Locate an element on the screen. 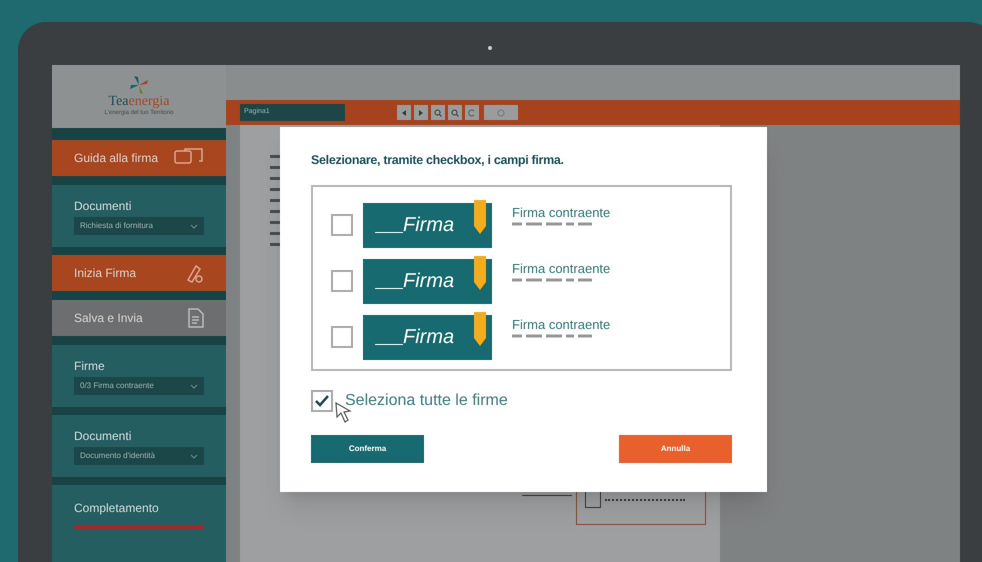  pinwheel-logo-icon is located at coordinates (139, 85).